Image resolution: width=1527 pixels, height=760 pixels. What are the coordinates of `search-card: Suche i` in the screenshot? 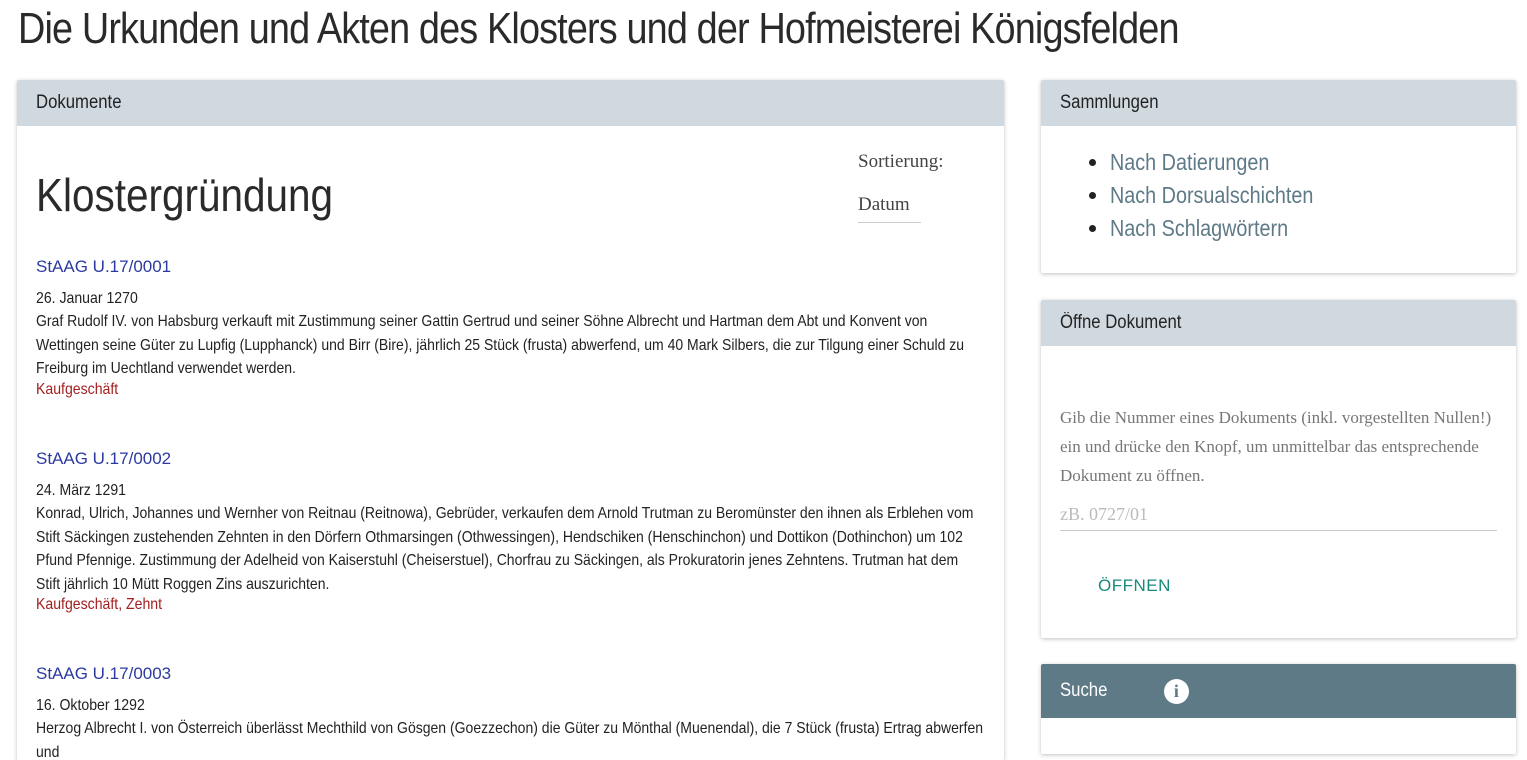 It's located at (1278, 709).